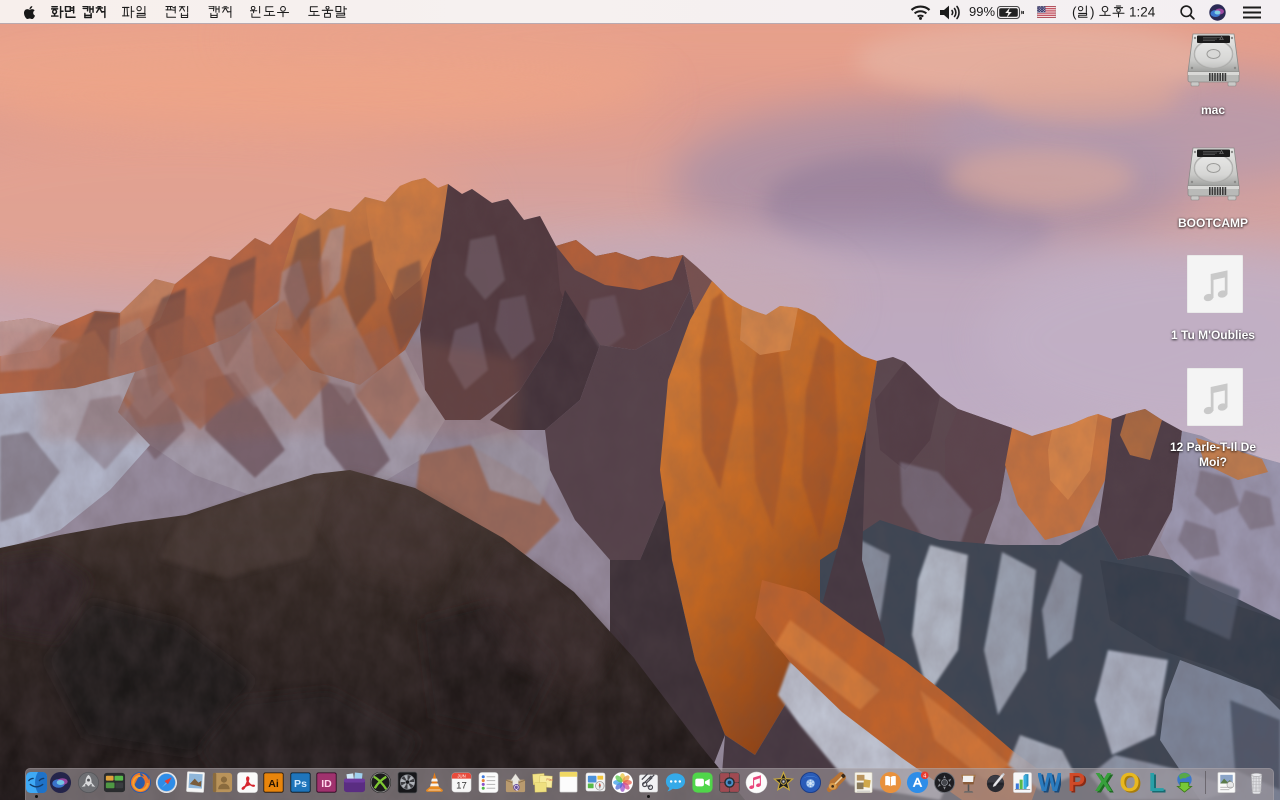 The height and width of the screenshot is (800, 1280). Describe the element at coordinates (1157, 782) in the screenshot. I see `svg-text: L` at that location.